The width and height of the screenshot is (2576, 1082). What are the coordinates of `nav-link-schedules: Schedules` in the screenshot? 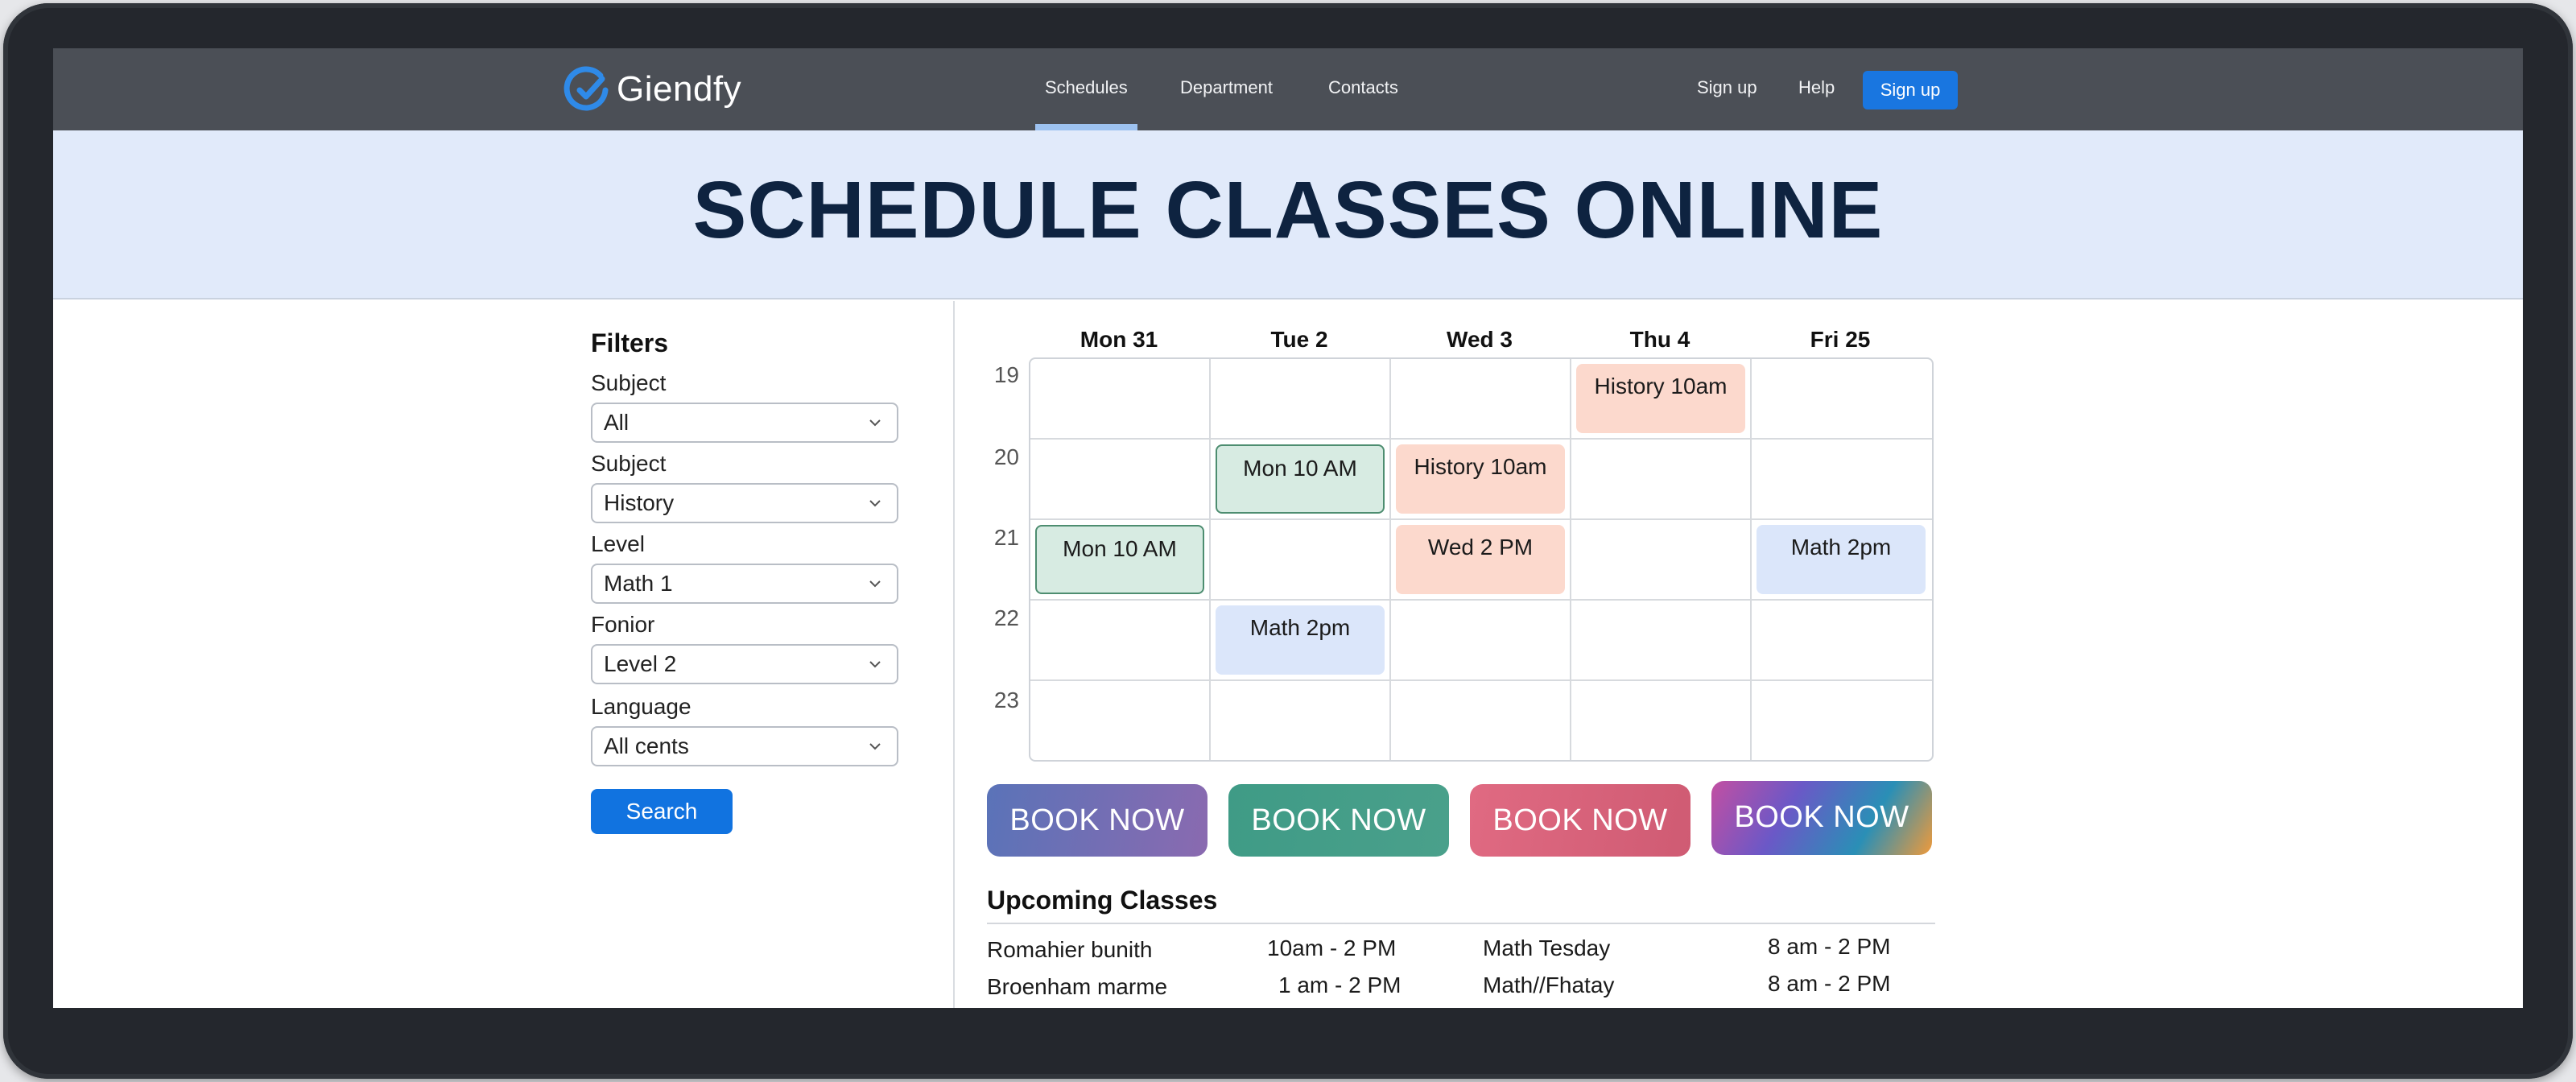 It's located at (1086, 103).